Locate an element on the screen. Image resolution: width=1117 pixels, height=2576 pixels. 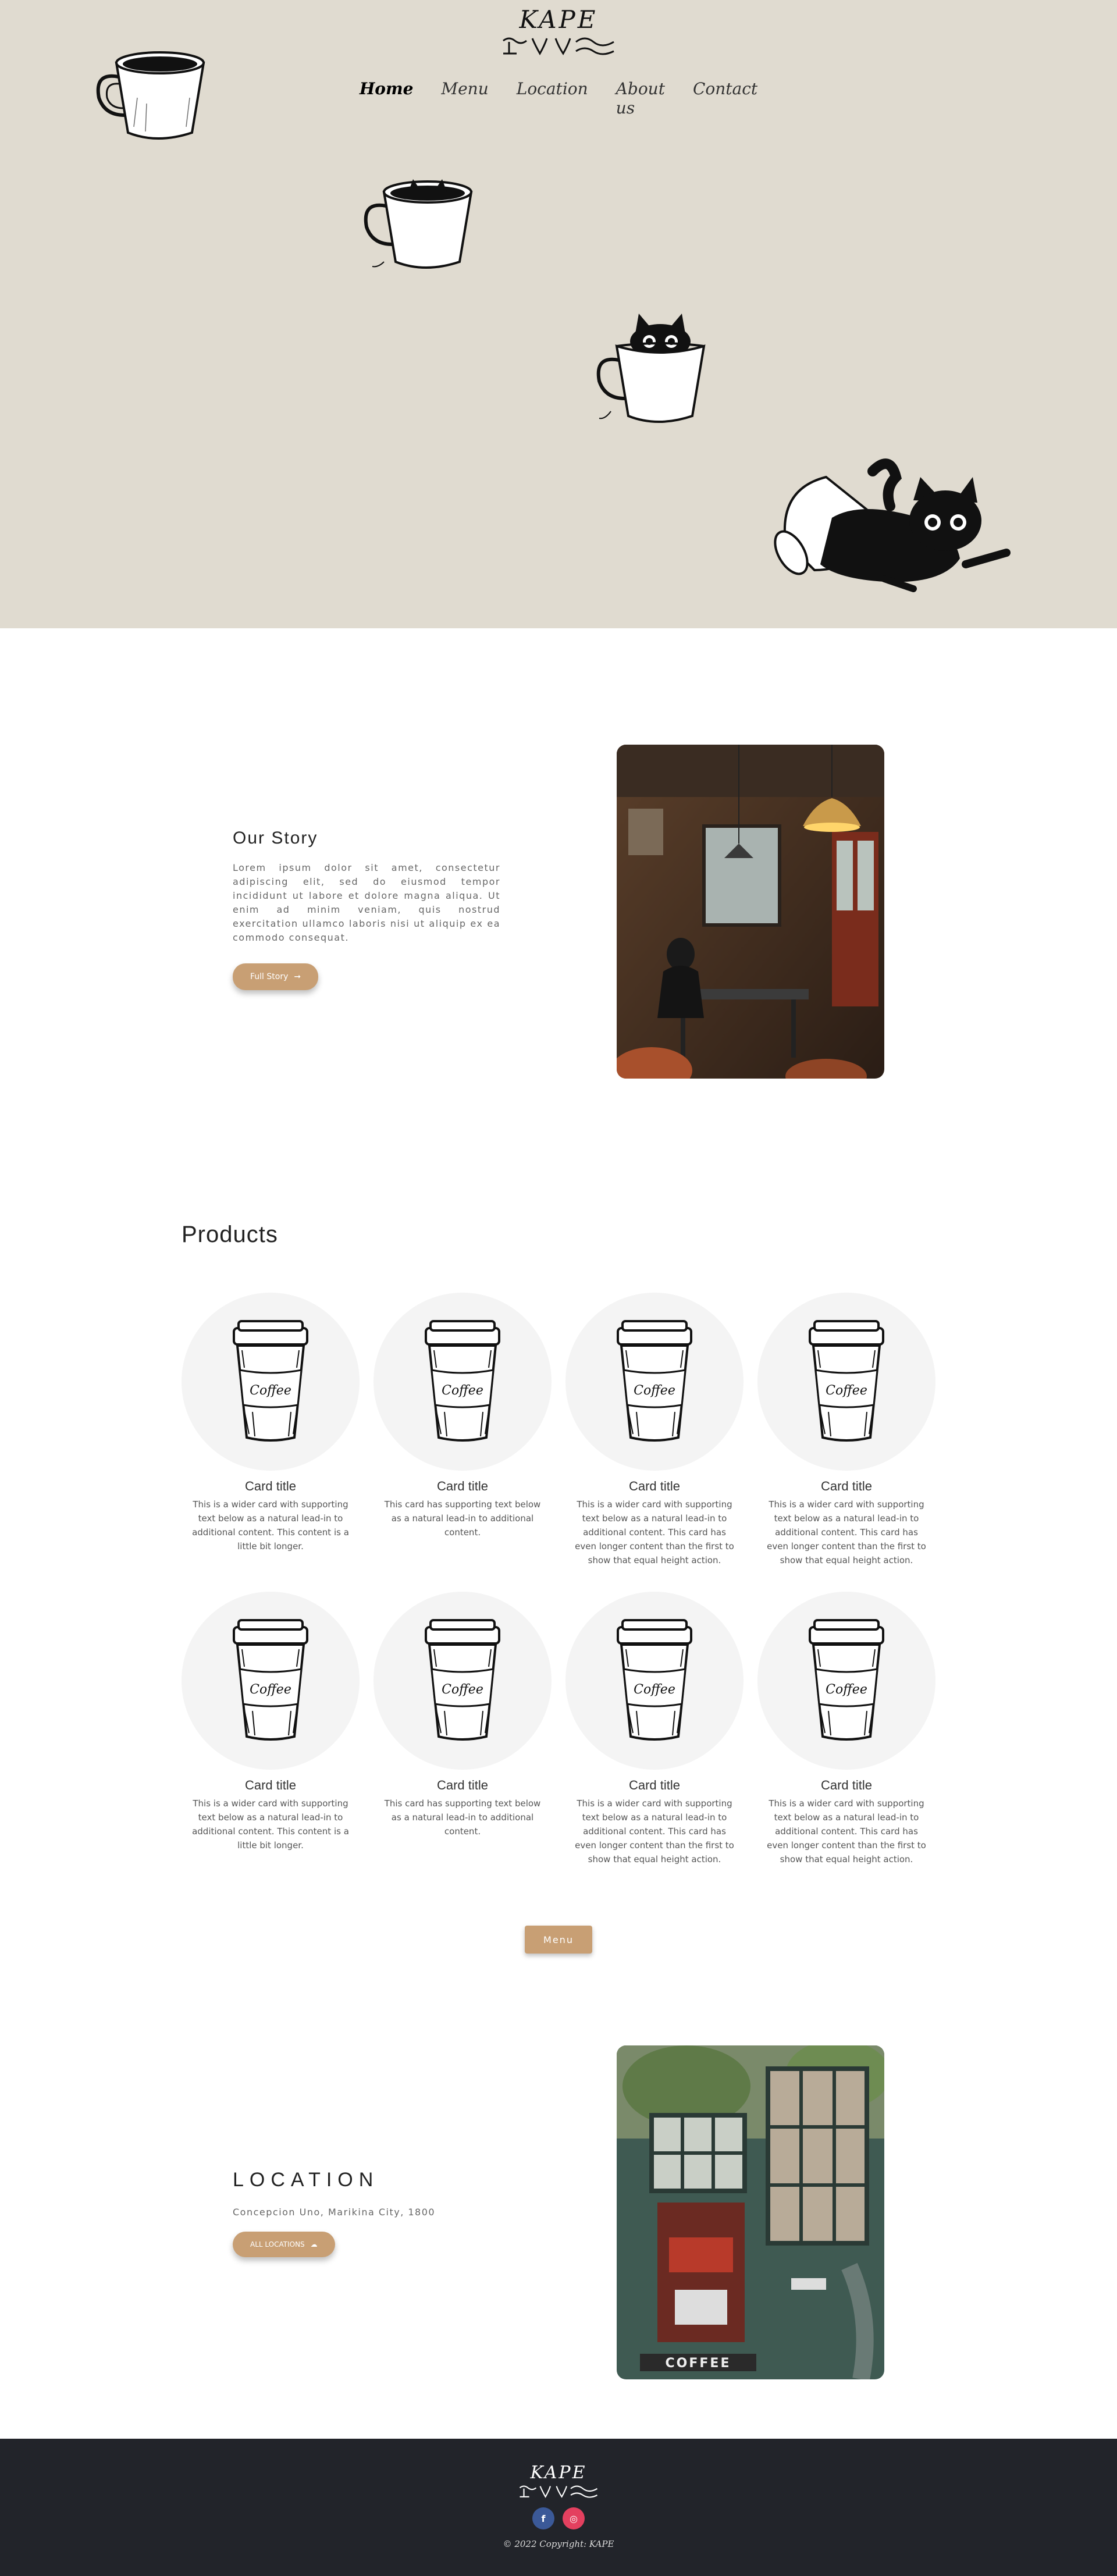
nav-contact: Contact is located at coordinates (725, 98).